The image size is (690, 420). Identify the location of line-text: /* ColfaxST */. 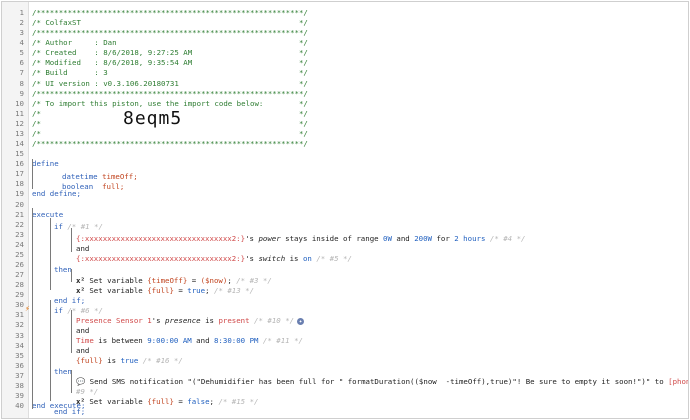
(170, 23).